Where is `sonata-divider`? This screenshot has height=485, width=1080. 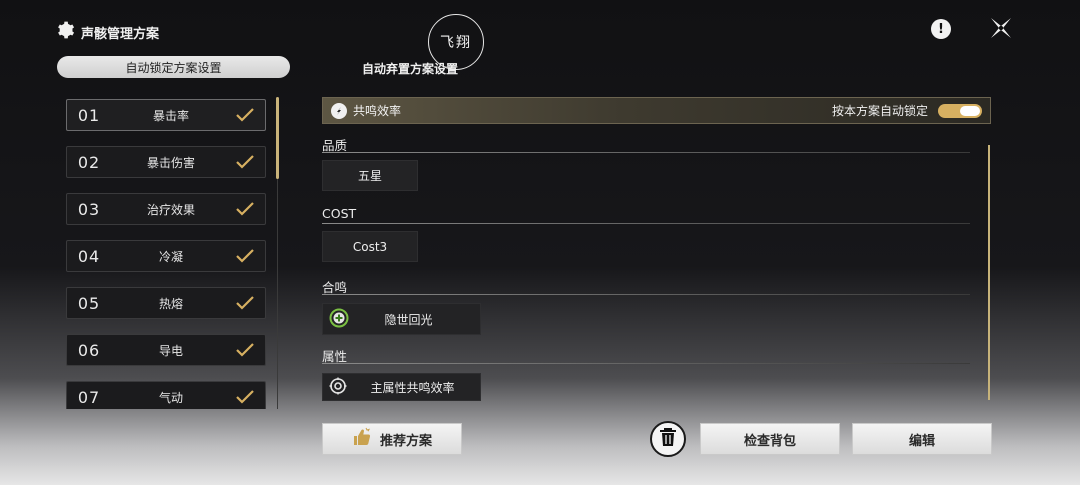
sonata-divider is located at coordinates (646, 294).